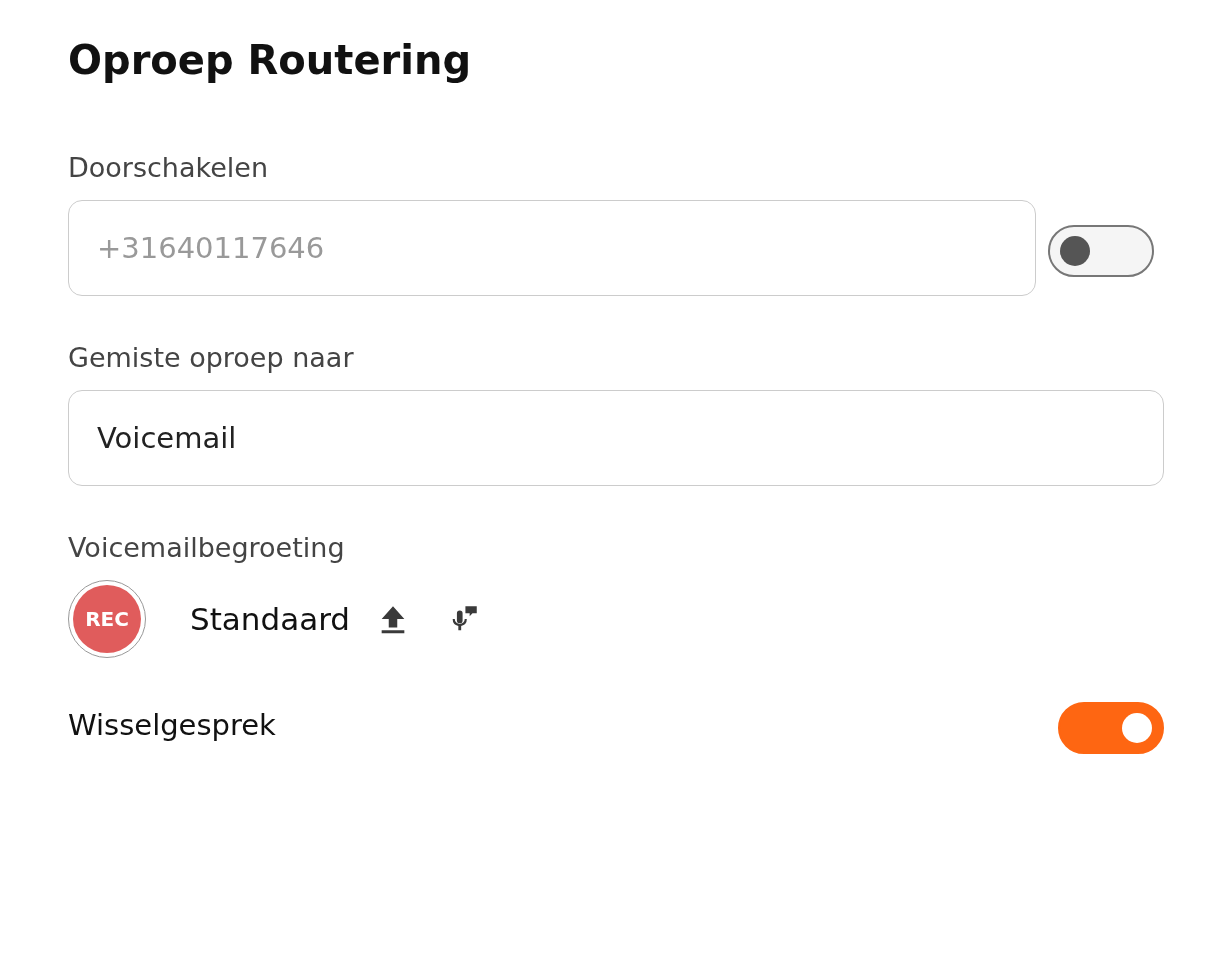  What do you see at coordinates (172, 725) in the screenshot?
I see `setting-label: Wisselgesprek` at bounding box center [172, 725].